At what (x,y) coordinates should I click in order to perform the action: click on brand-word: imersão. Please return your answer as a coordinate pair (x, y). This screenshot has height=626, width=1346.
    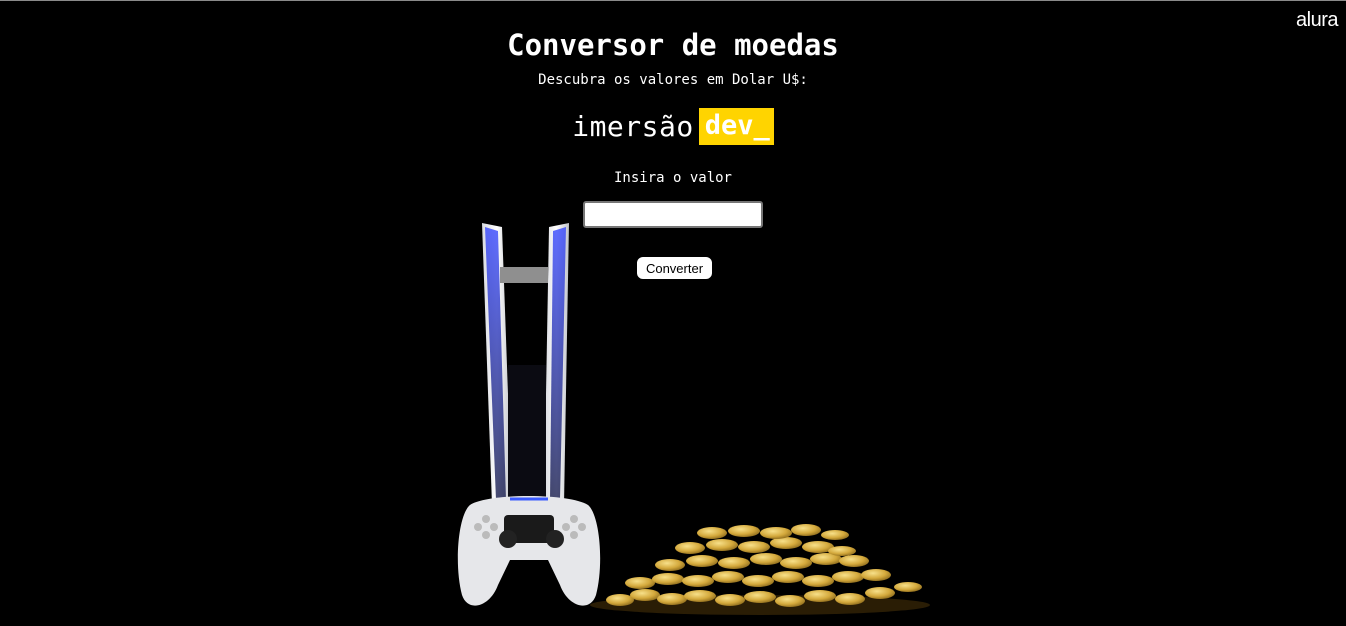
    Looking at the image, I should click on (633, 126).